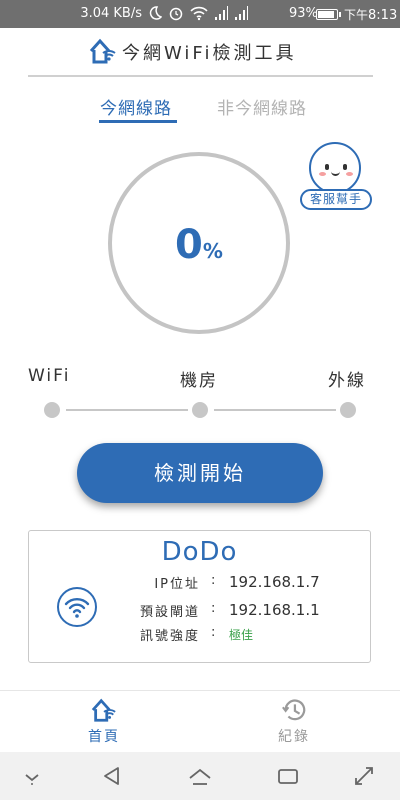 The width and height of the screenshot is (400, 800). Describe the element at coordinates (348, 410) in the screenshot. I see `stage-node-external-line` at that location.